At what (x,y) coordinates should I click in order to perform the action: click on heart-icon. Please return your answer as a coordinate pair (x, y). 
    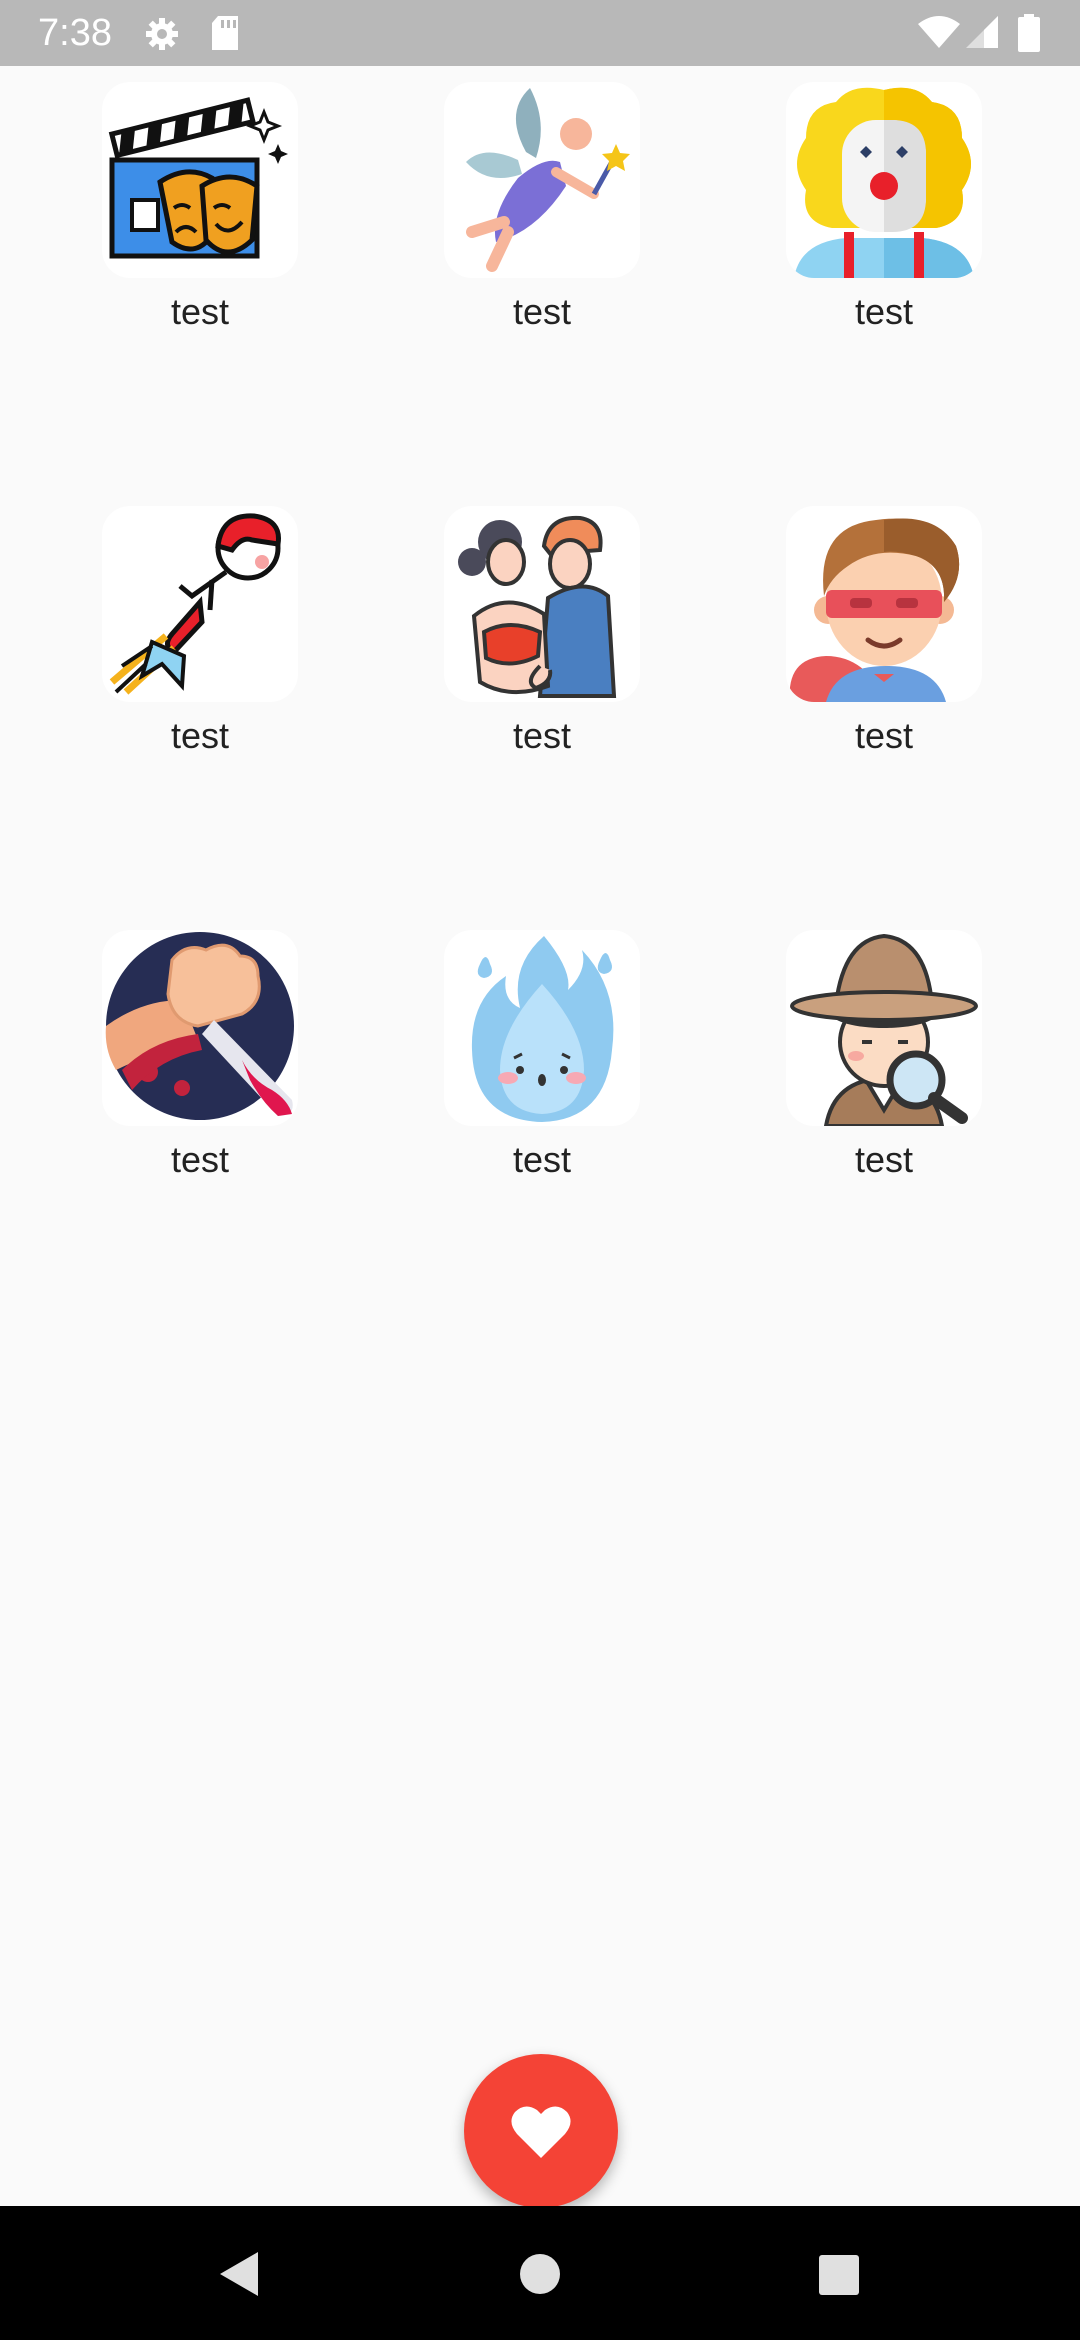
    Looking at the image, I should click on (541, 2132).